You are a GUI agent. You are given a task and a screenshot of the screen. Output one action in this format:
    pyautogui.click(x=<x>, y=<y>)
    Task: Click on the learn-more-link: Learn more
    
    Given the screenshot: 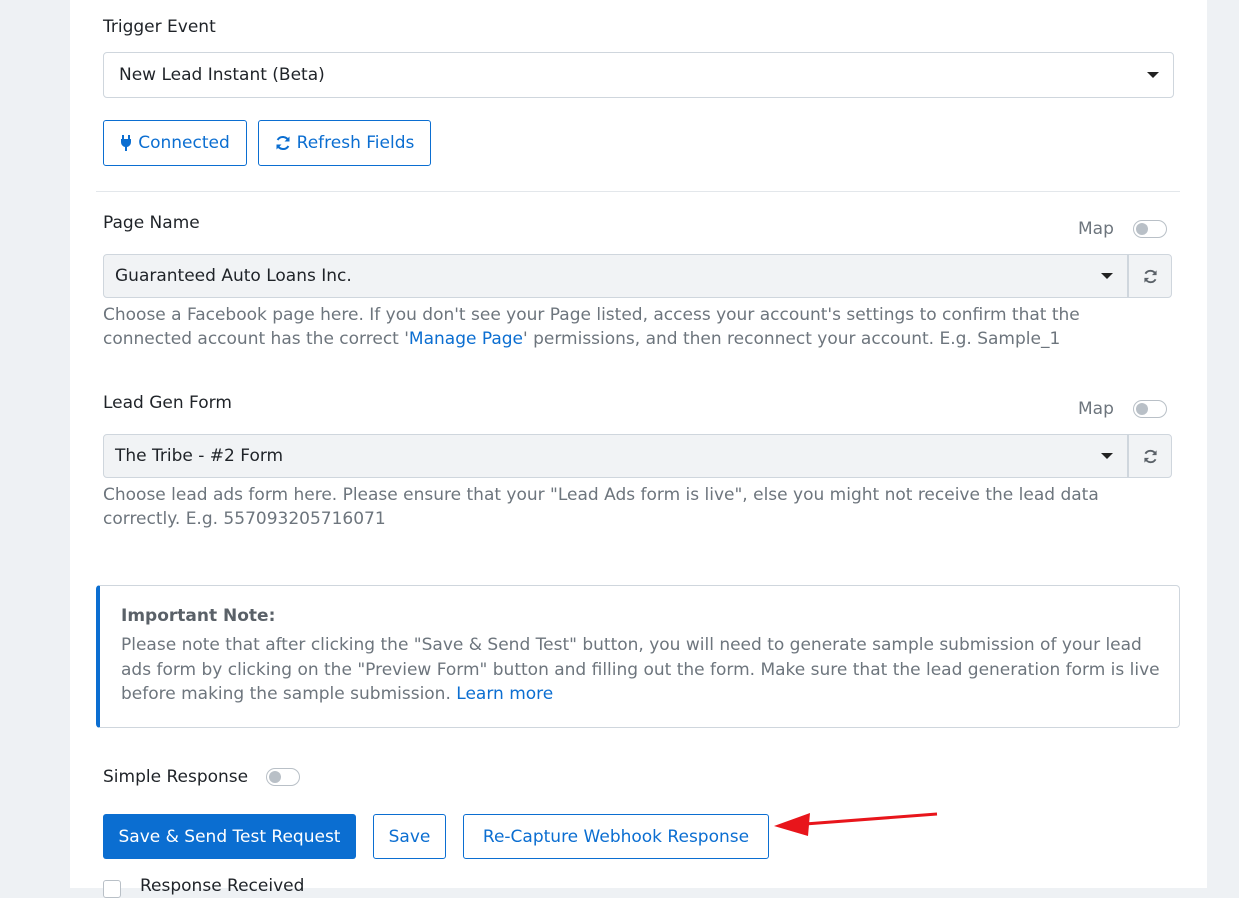 What is the action you would take?
    pyautogui.click(x=504, y=694)
    